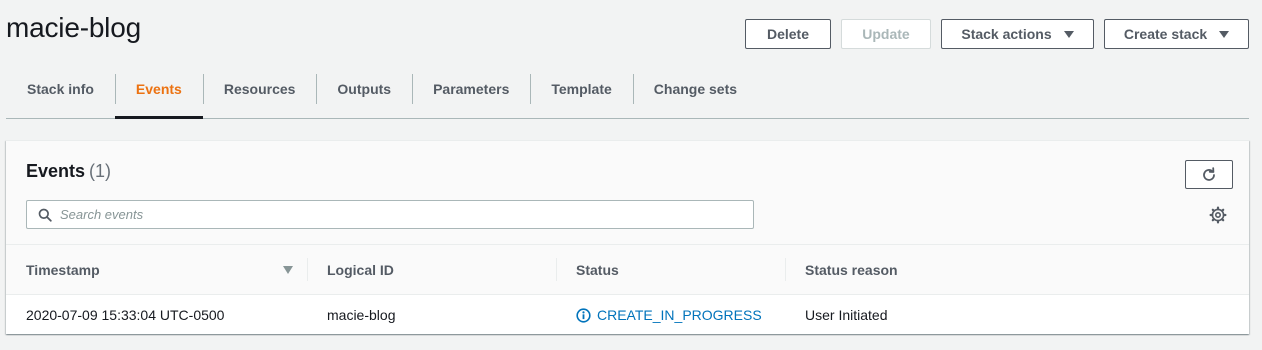  I want to click on column-header-status-reason: Status reason, so click(1017, 269).